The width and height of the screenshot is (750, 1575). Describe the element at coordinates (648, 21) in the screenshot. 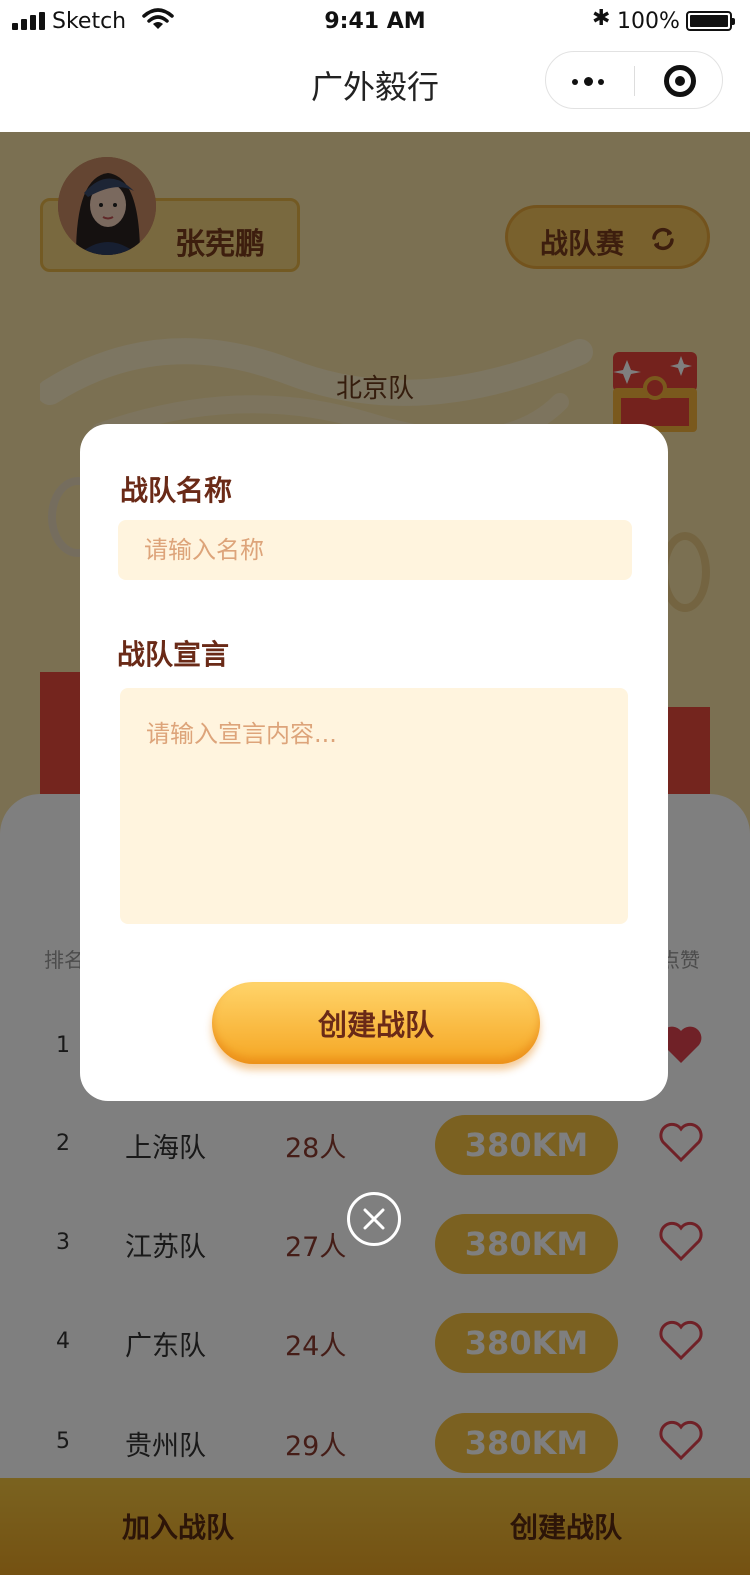

I see `battery-percent: 100%` at that location.